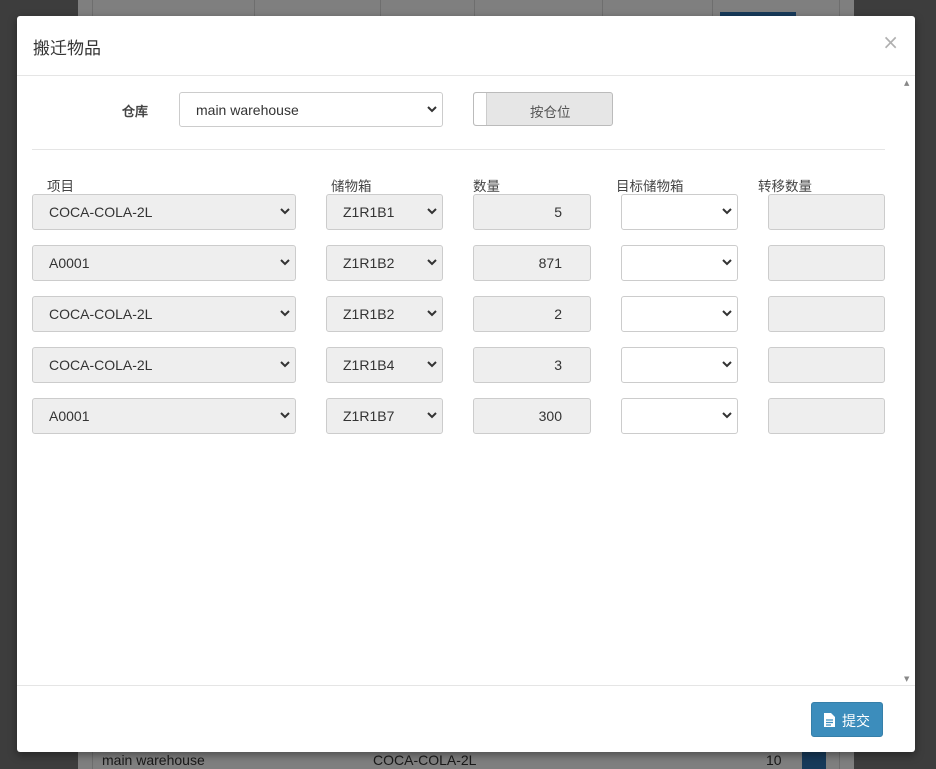  I want to click on toggle-label: 按仓位, so click(550, 113).